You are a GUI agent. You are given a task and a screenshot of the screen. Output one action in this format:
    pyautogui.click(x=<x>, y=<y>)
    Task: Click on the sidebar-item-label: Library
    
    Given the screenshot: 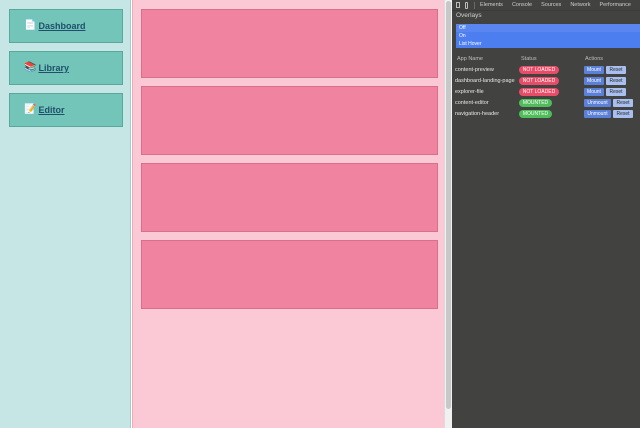 What is the action you would take?
    pyautogui.click(x=53, y=68)
    